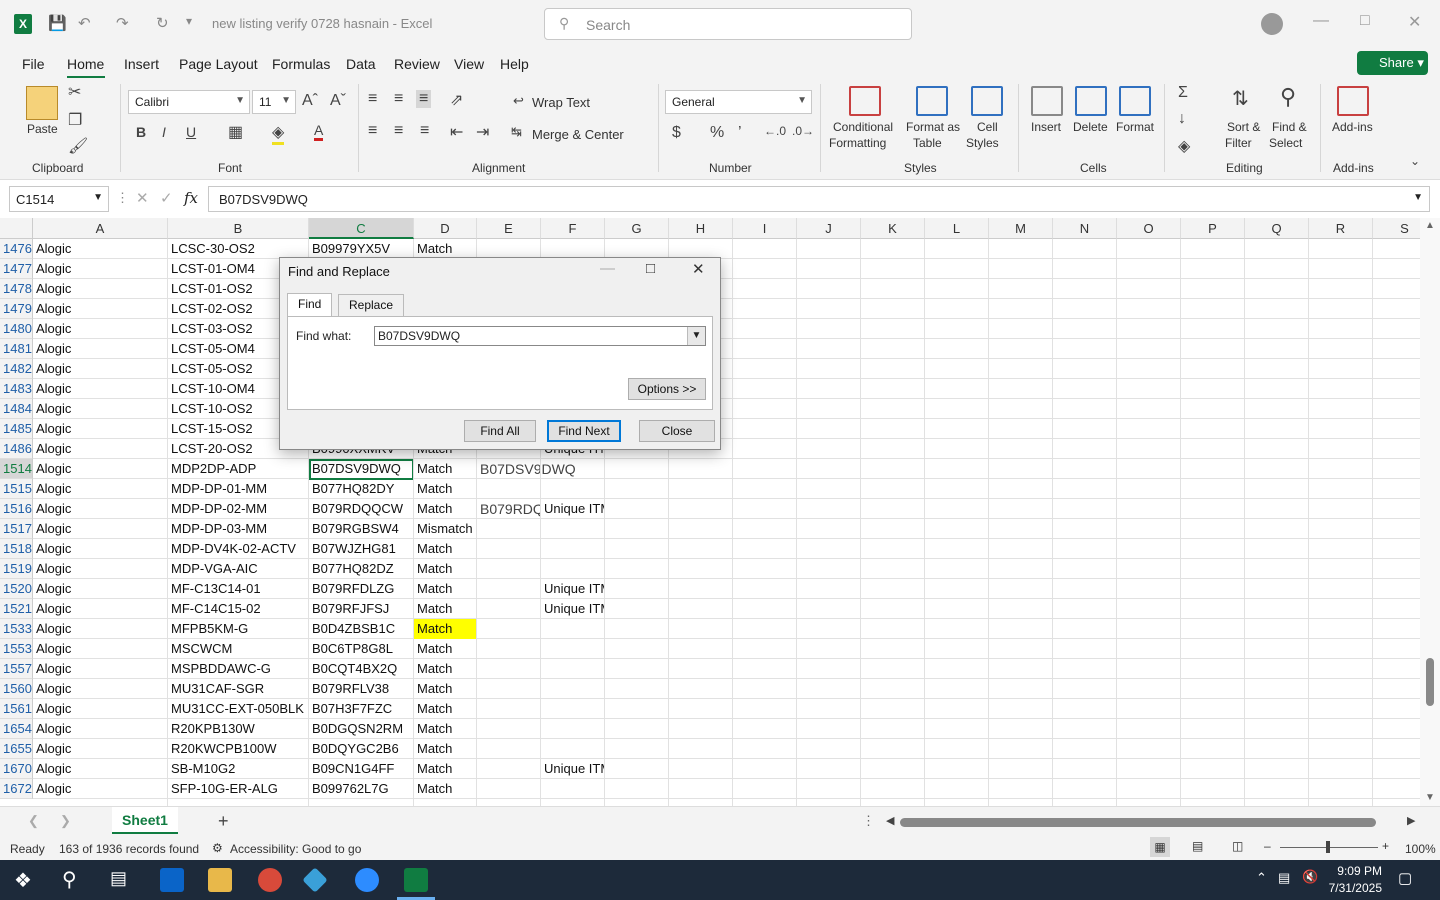 This screenshot has height=900, width=1440. I want to click on copy-icon: ❐, so click(75, 120).